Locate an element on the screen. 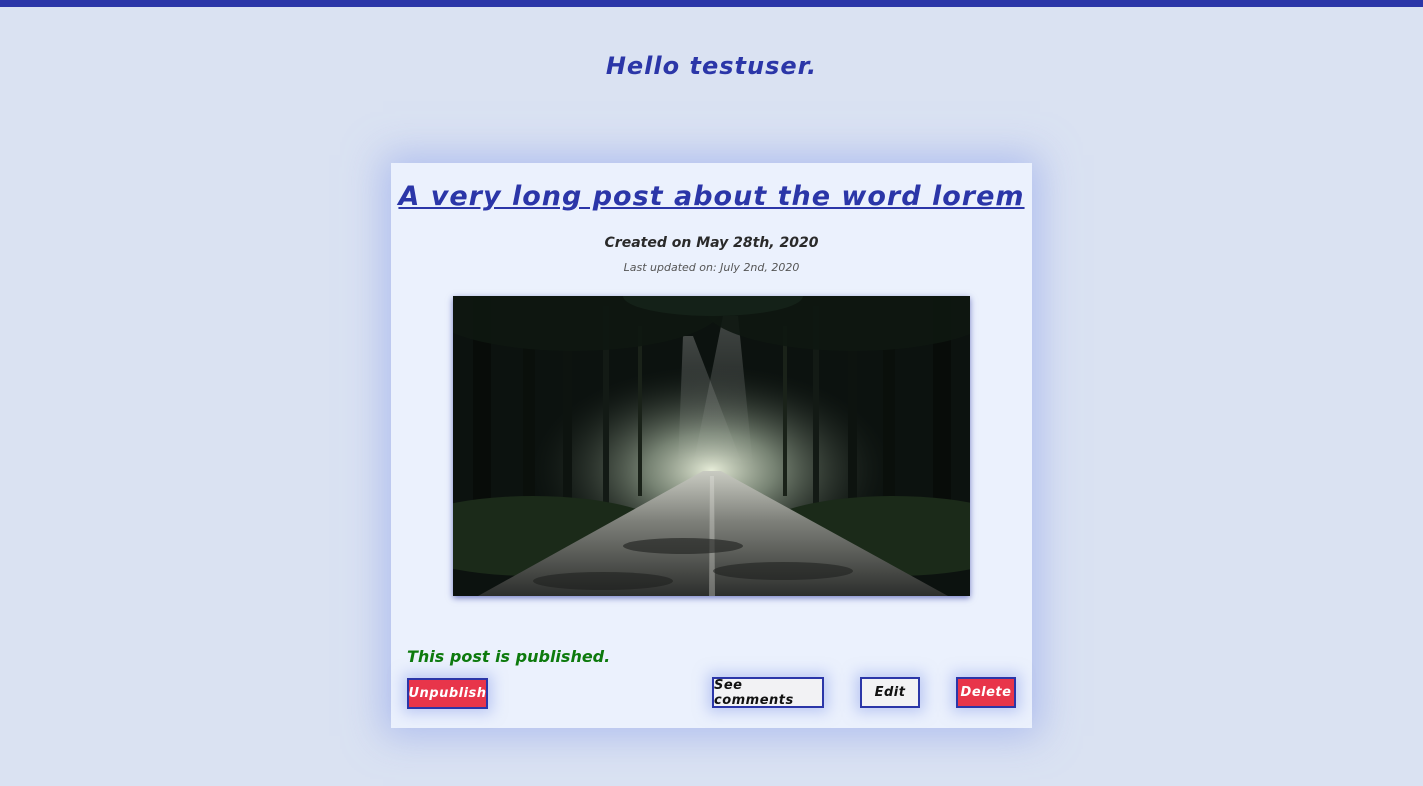 This screenshot has width=1423, height=786. post-updated-date: Last updated on: July 2nd, 2020 is located at coordinates (711, 267).